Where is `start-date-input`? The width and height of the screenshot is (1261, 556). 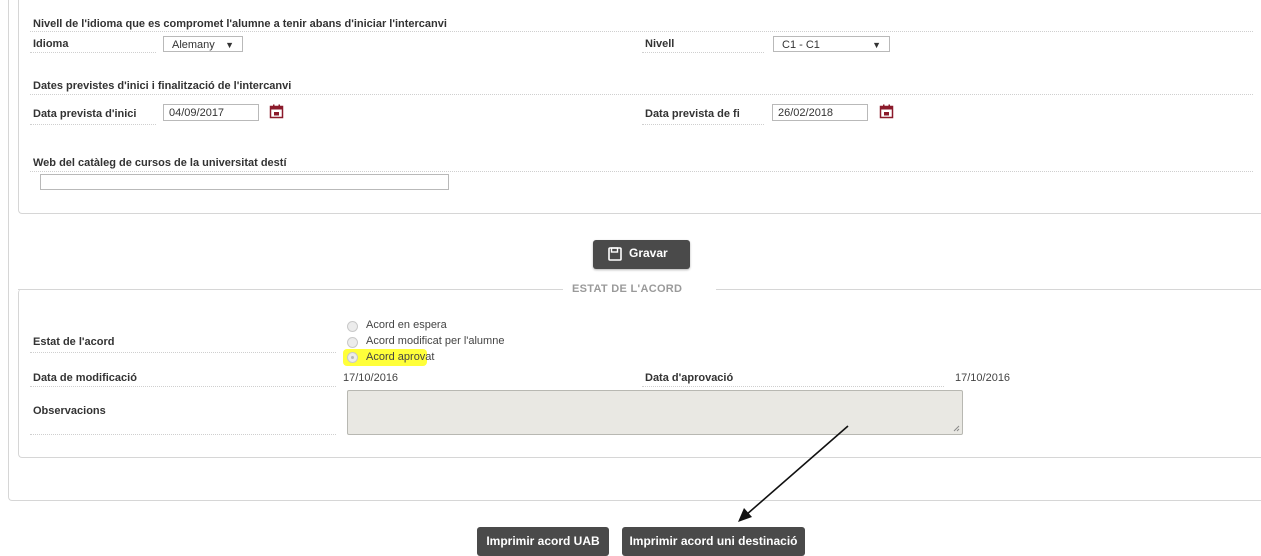 start-date-input is located at coordinates (211, 112).